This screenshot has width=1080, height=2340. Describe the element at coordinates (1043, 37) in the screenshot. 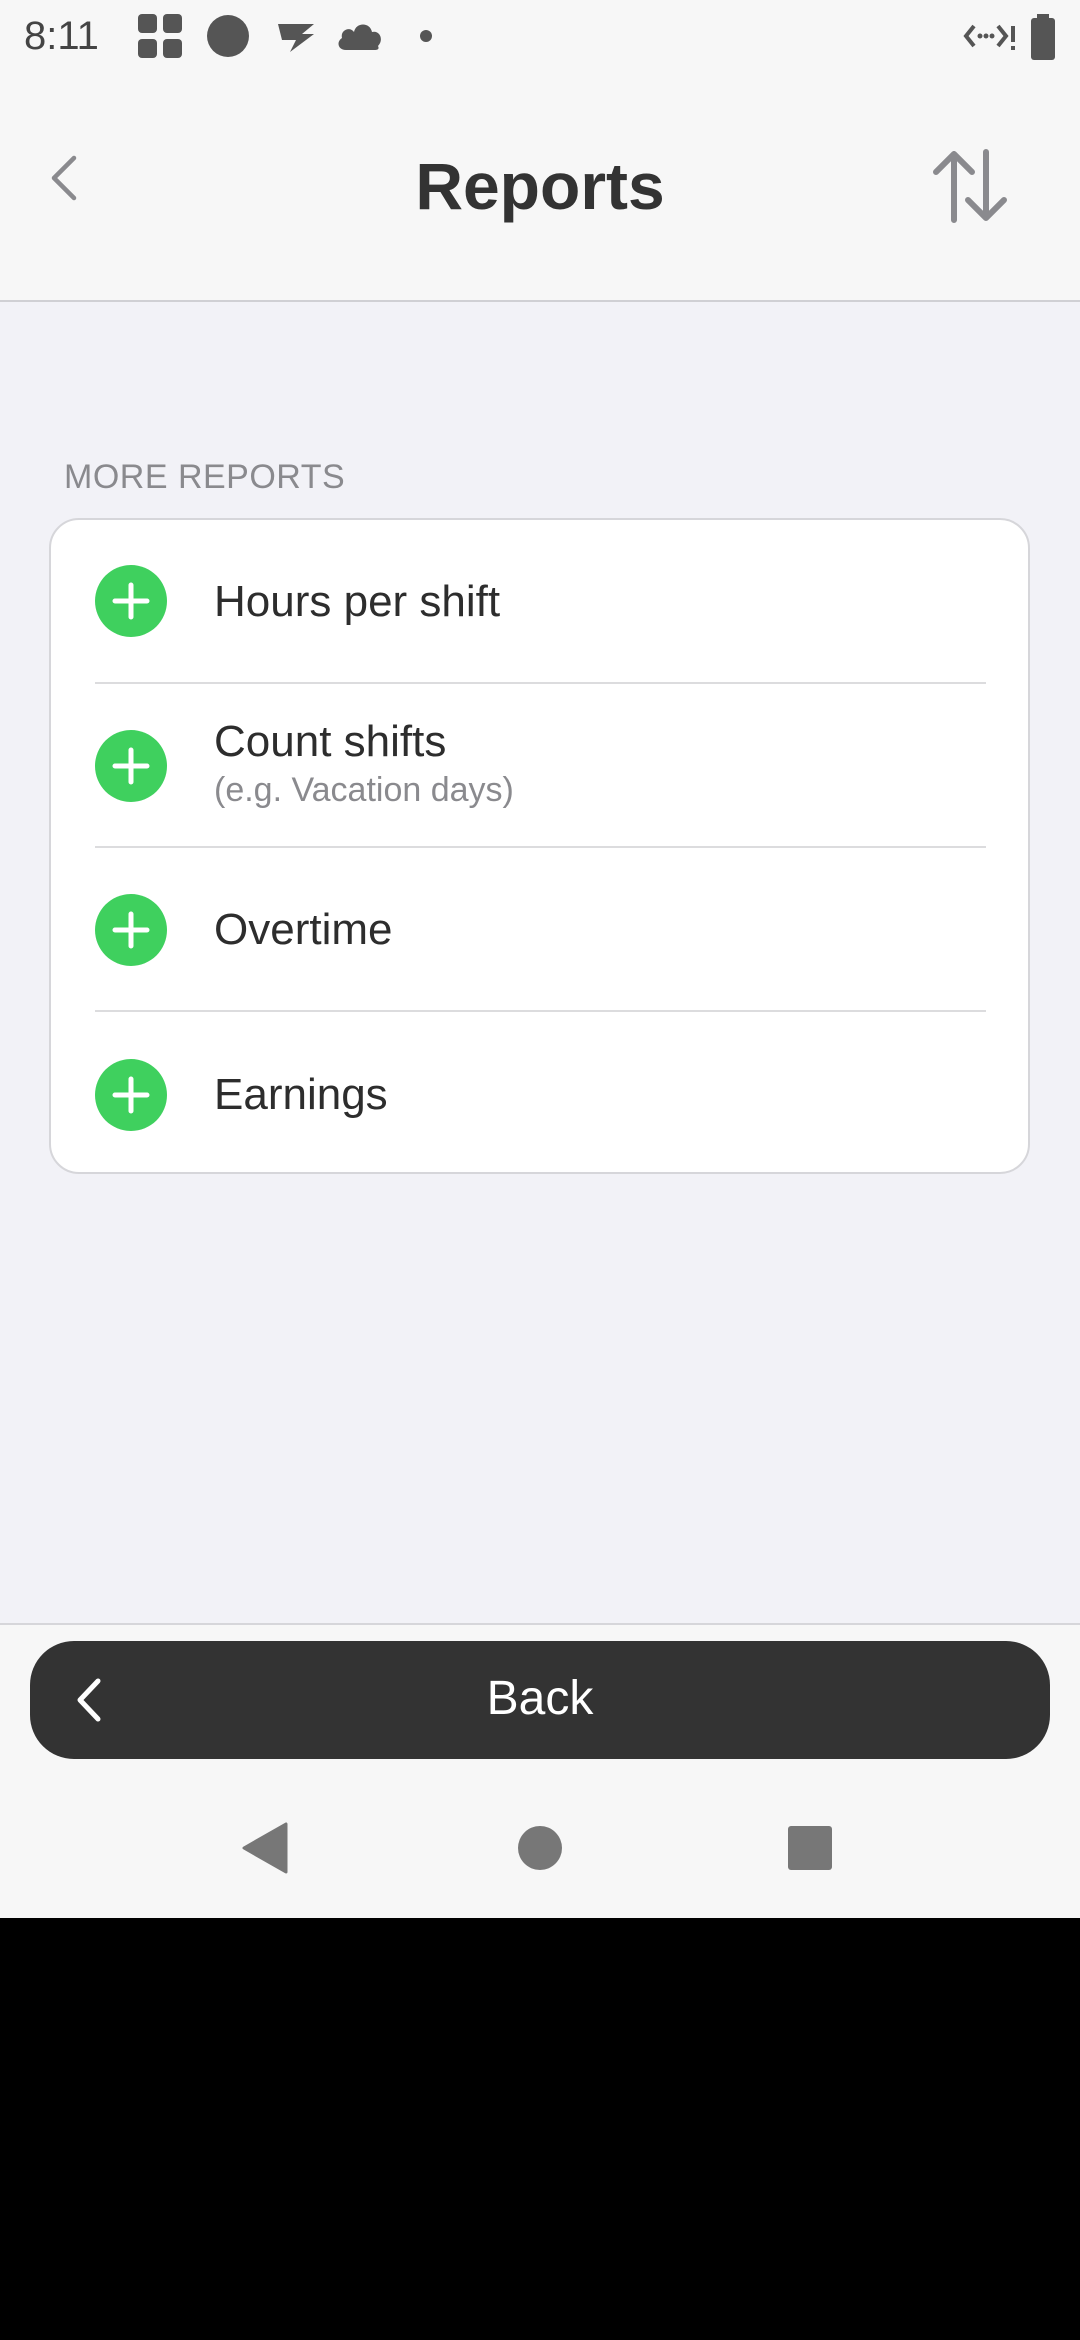

I see `battery-icon` at that location.